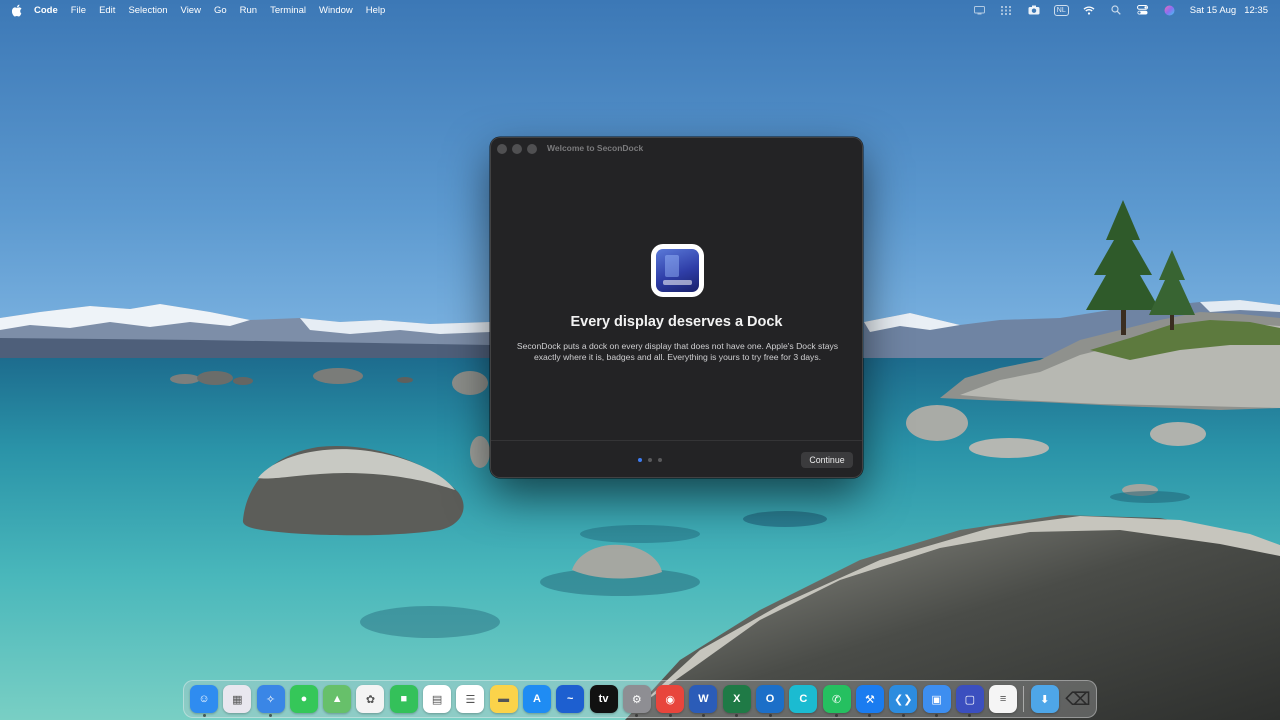  I want to click on apple-tv-glyph: tv, so click(603, 699).